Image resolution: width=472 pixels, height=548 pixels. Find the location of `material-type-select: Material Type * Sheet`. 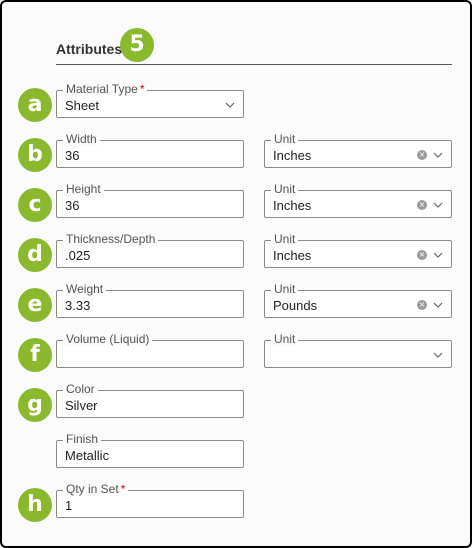

material-type-select: Material Type * Sheet is located at coordinates (150, 100).